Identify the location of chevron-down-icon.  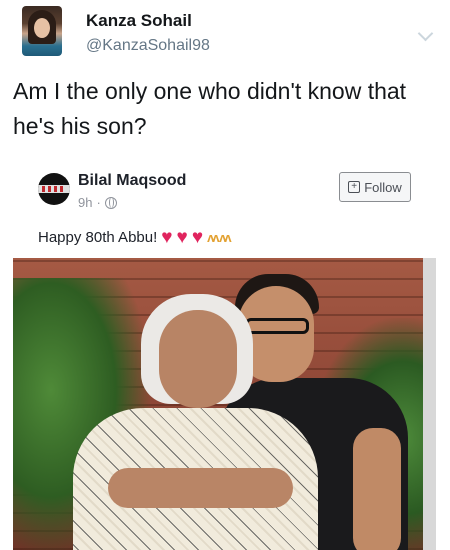
(425, 33).